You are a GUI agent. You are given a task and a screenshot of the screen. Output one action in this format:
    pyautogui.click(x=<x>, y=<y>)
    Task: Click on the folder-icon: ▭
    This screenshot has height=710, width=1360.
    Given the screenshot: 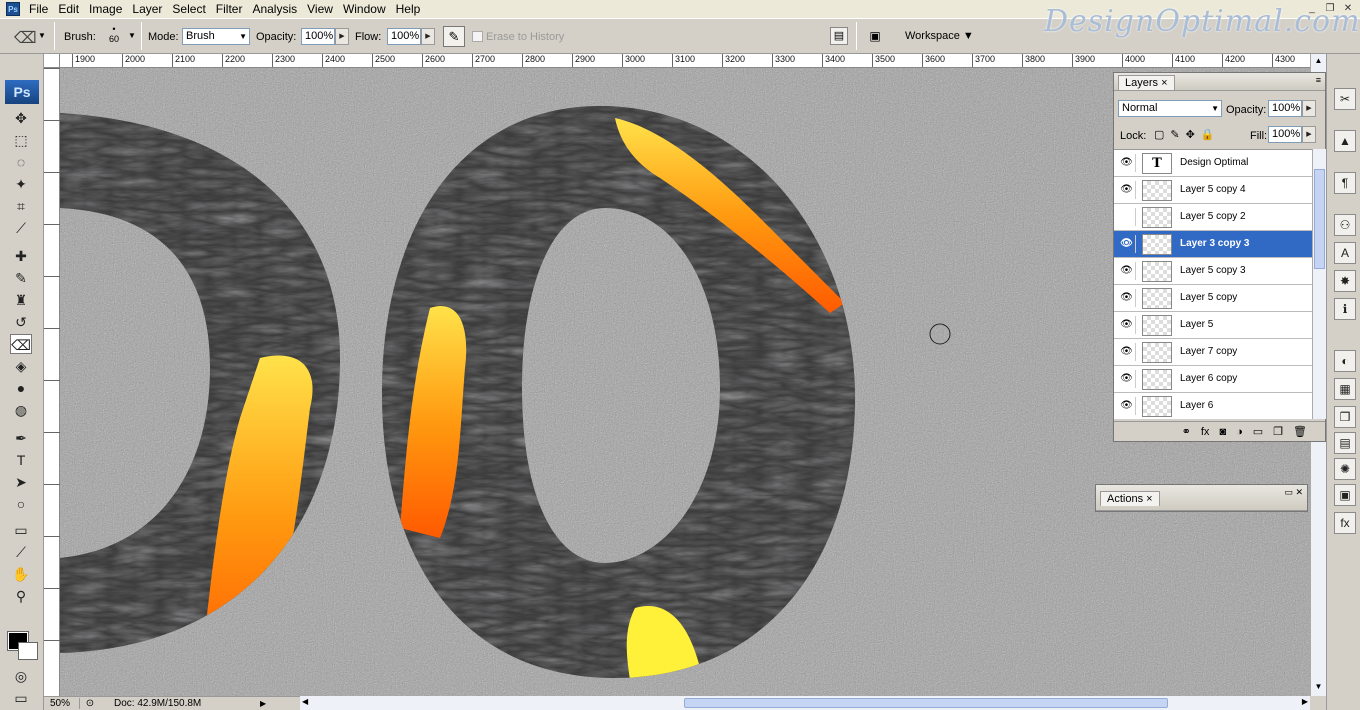 What is the action you would take?
    pyautogui.click(x=1258, y=431)
    